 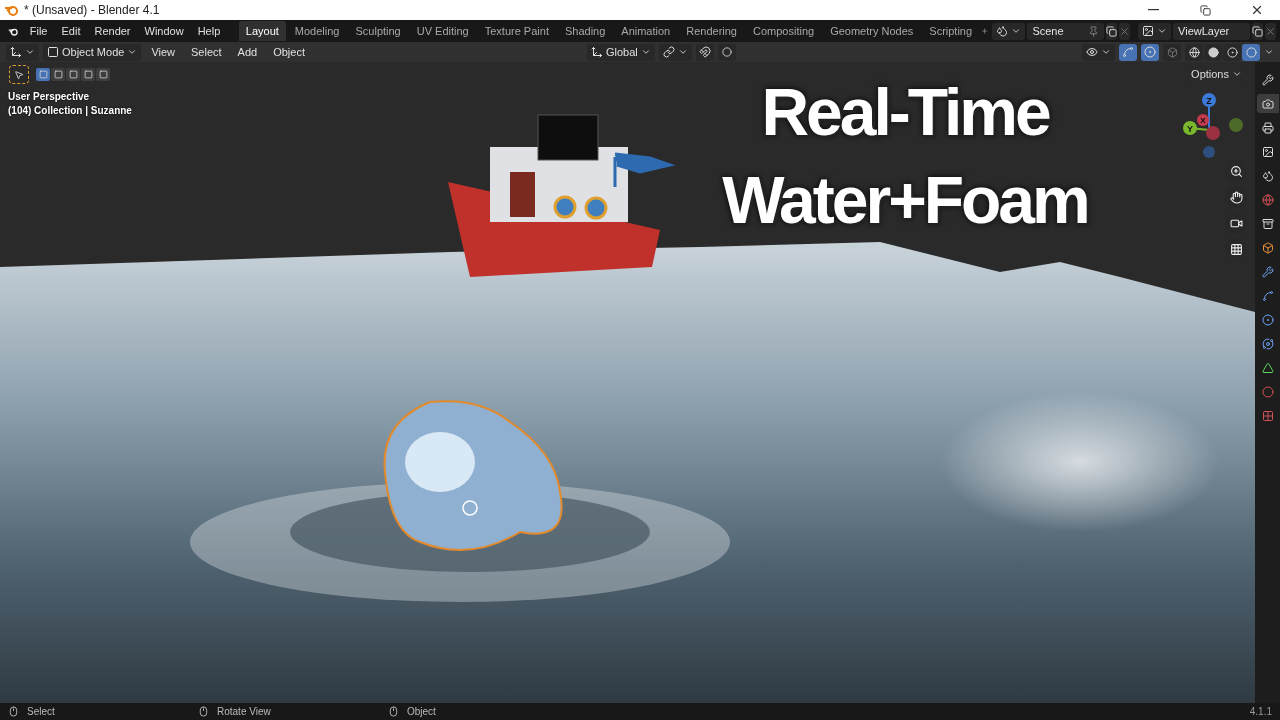 I want to click on pin-icon, so click(x=1094, y=31).